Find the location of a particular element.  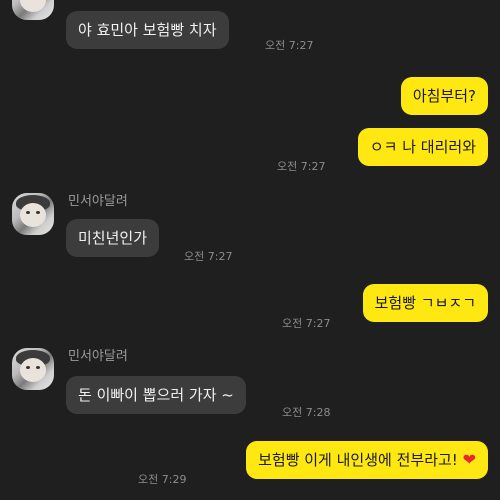

message-text: 야 효민아 보험빵 치자 is located at coordinates (147, 30).